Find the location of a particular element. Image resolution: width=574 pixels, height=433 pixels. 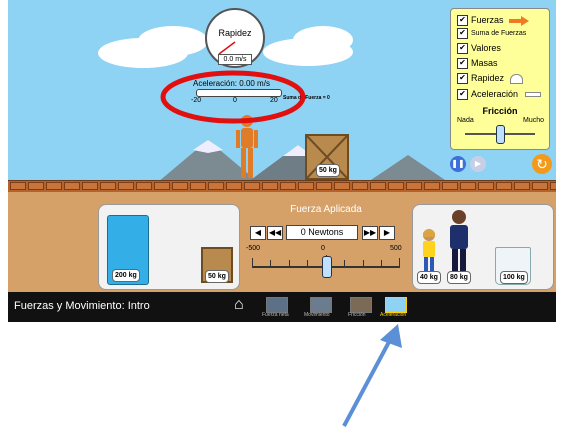

girl-mass-tag: 40 kg is located at coordinates (429, 277).